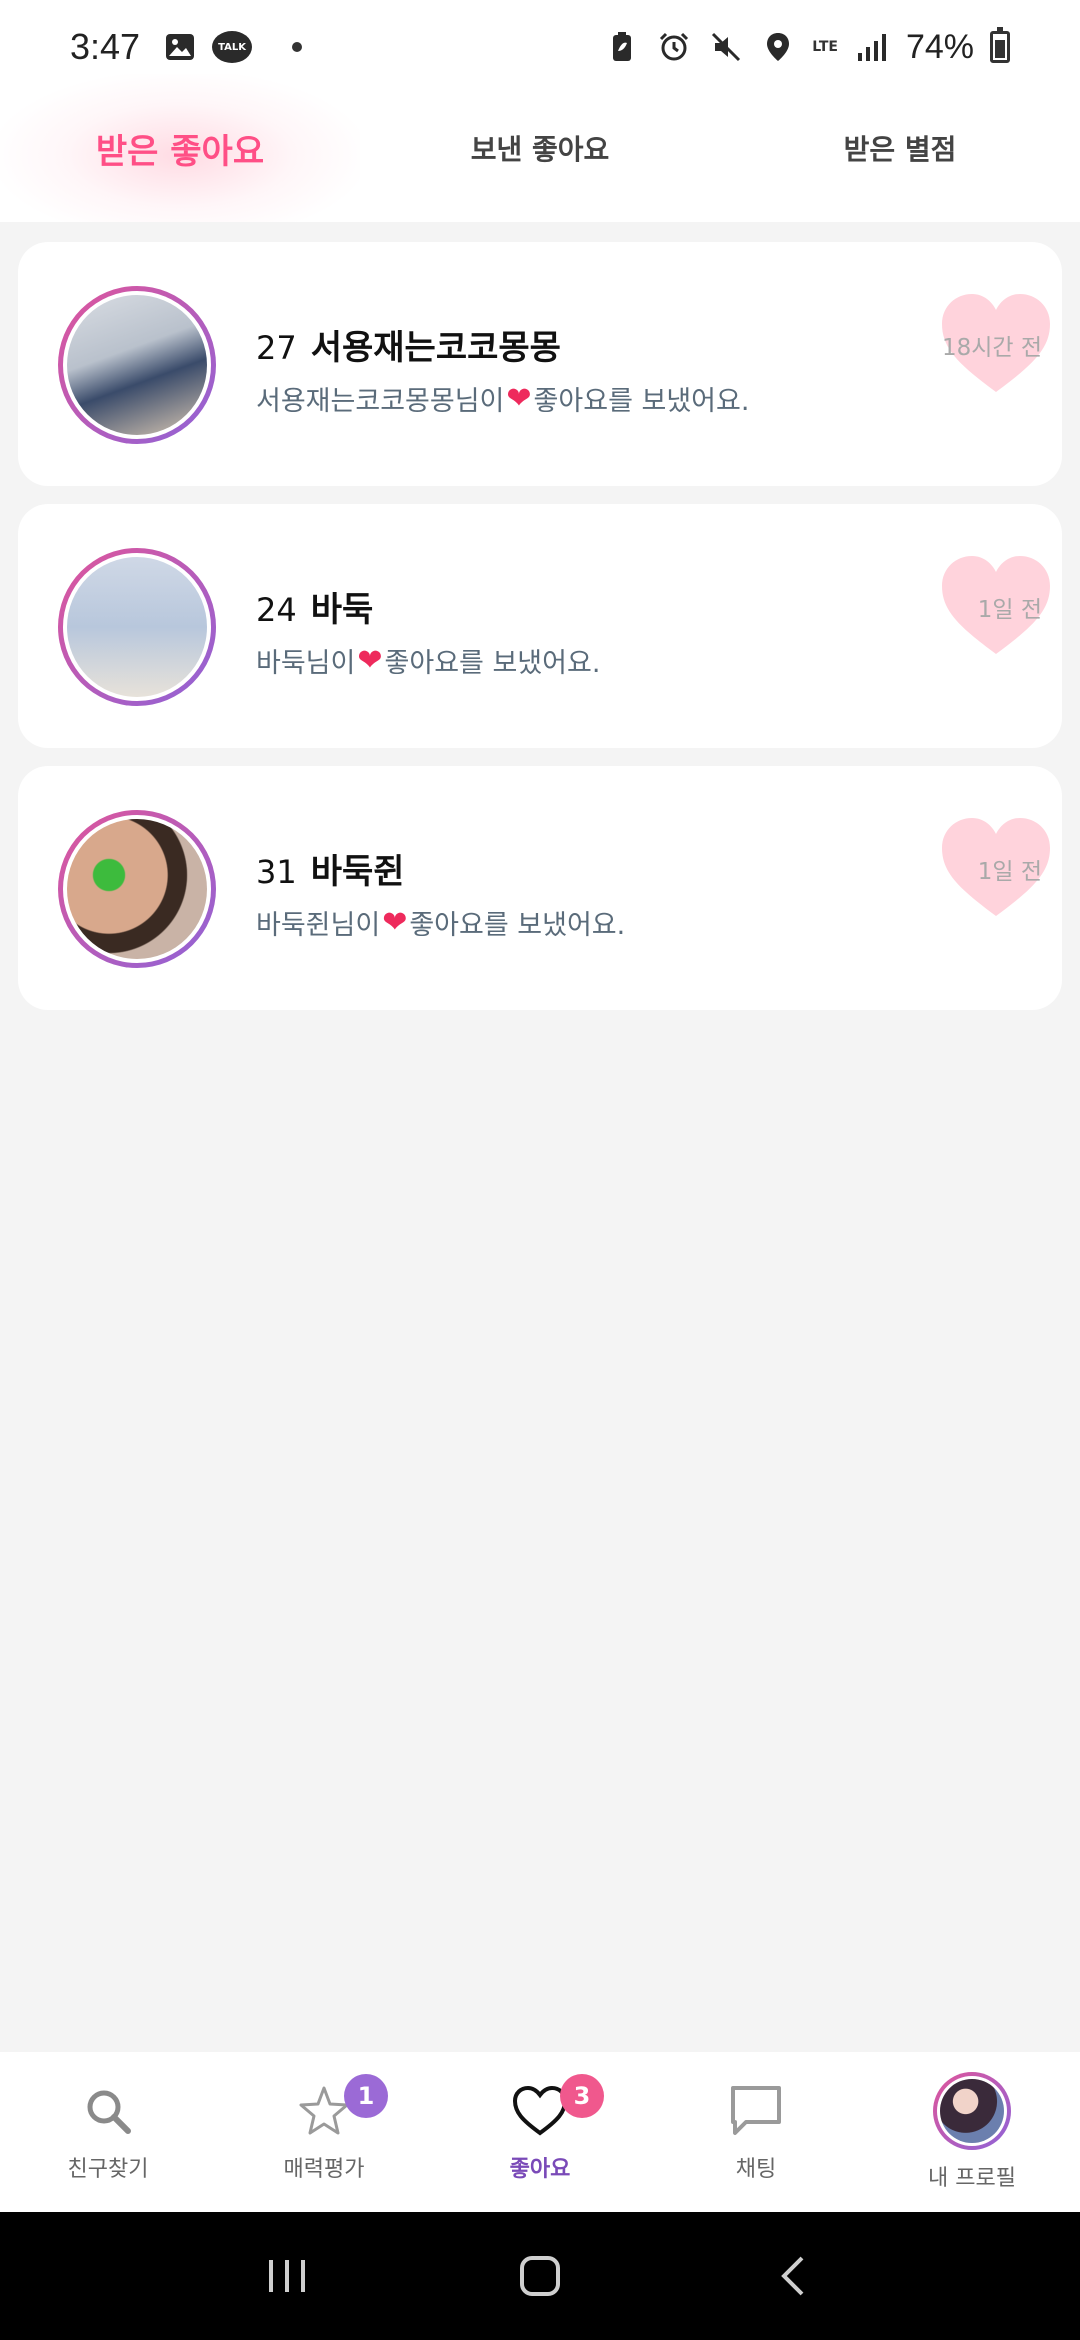  Describe the element at coordinates (180, 47) in the screenshot. I see `gallery-icon` at that location.